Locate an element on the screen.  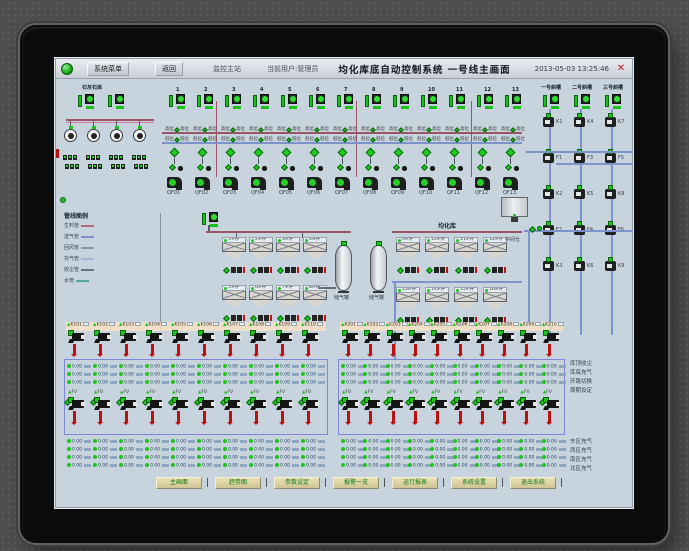
weigh-hopper: 4#秤 is located at coordinates (315, 256).